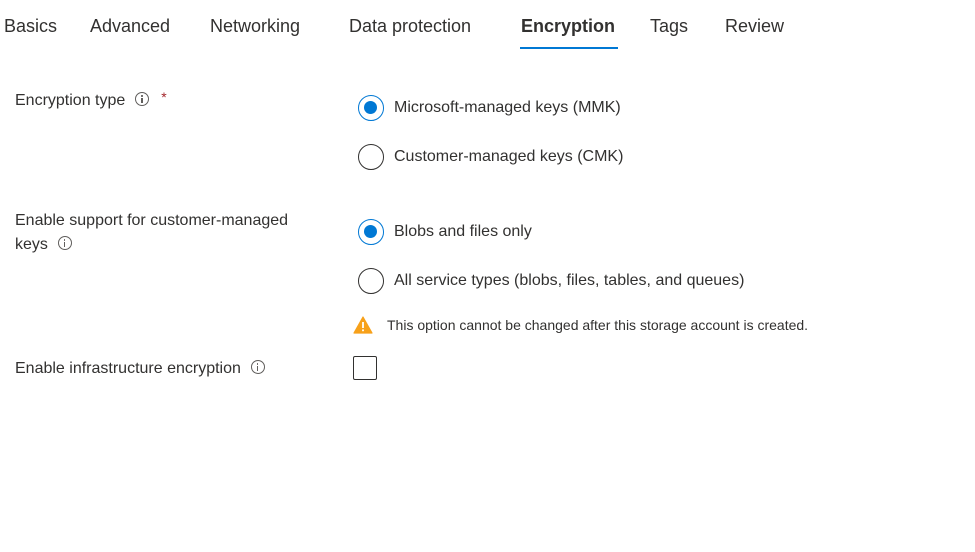 Image resolution: width=975 pixels, height=552 pixels. Describe the element at coordinates (371, 108) in the screenshot. I see `radio-mmk-button` at that location.